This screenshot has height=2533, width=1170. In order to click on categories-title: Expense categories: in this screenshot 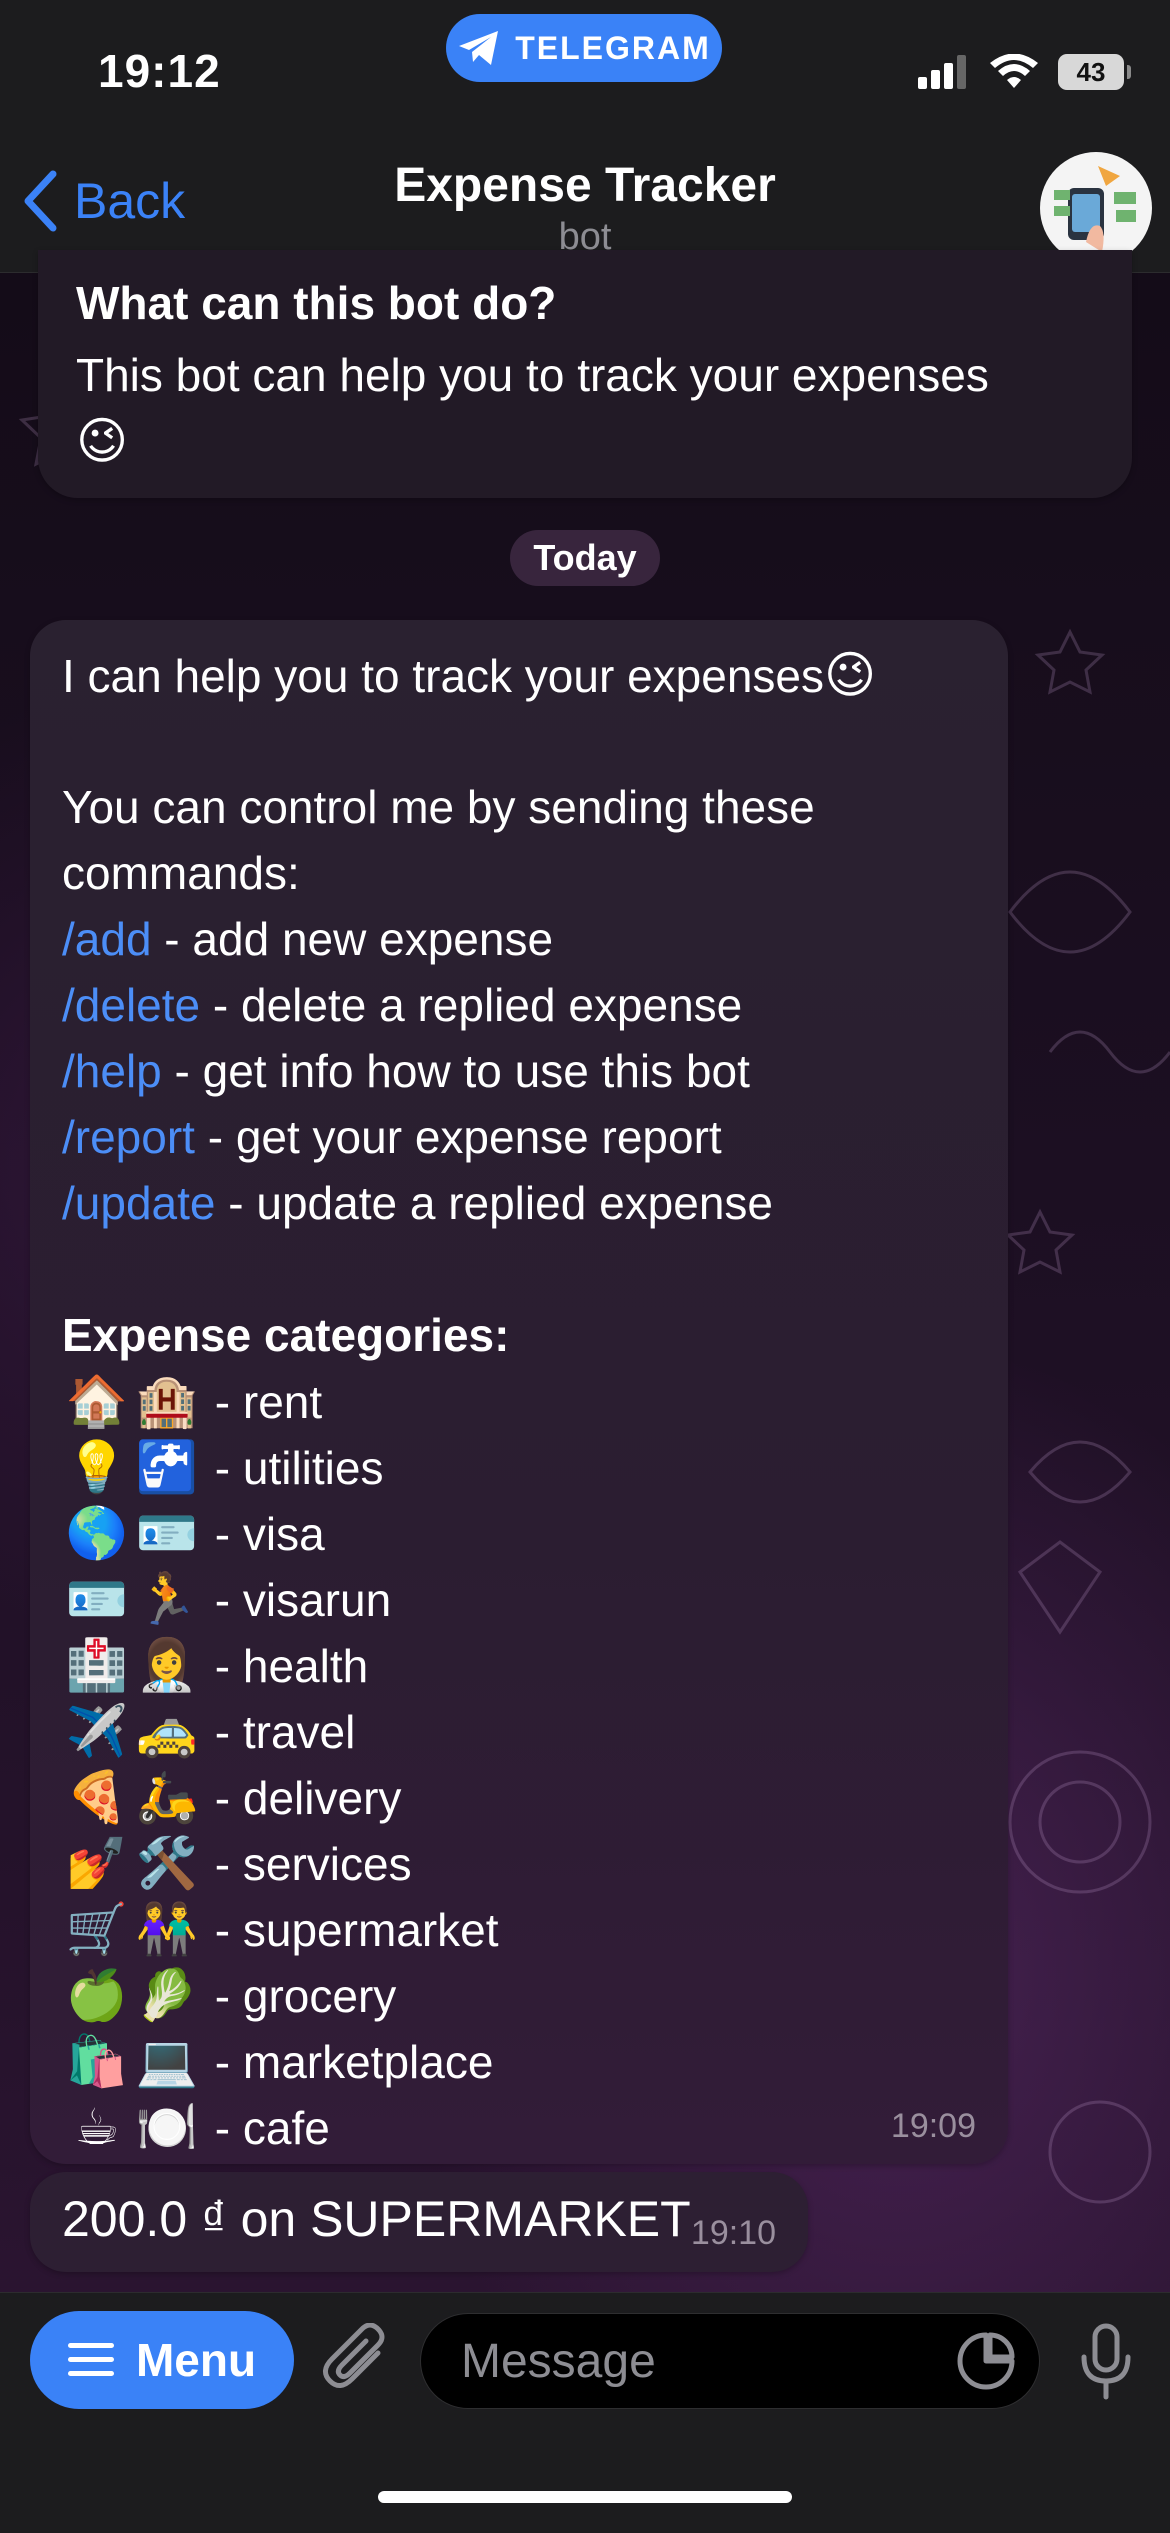, I will do `click(286, 1335)`.